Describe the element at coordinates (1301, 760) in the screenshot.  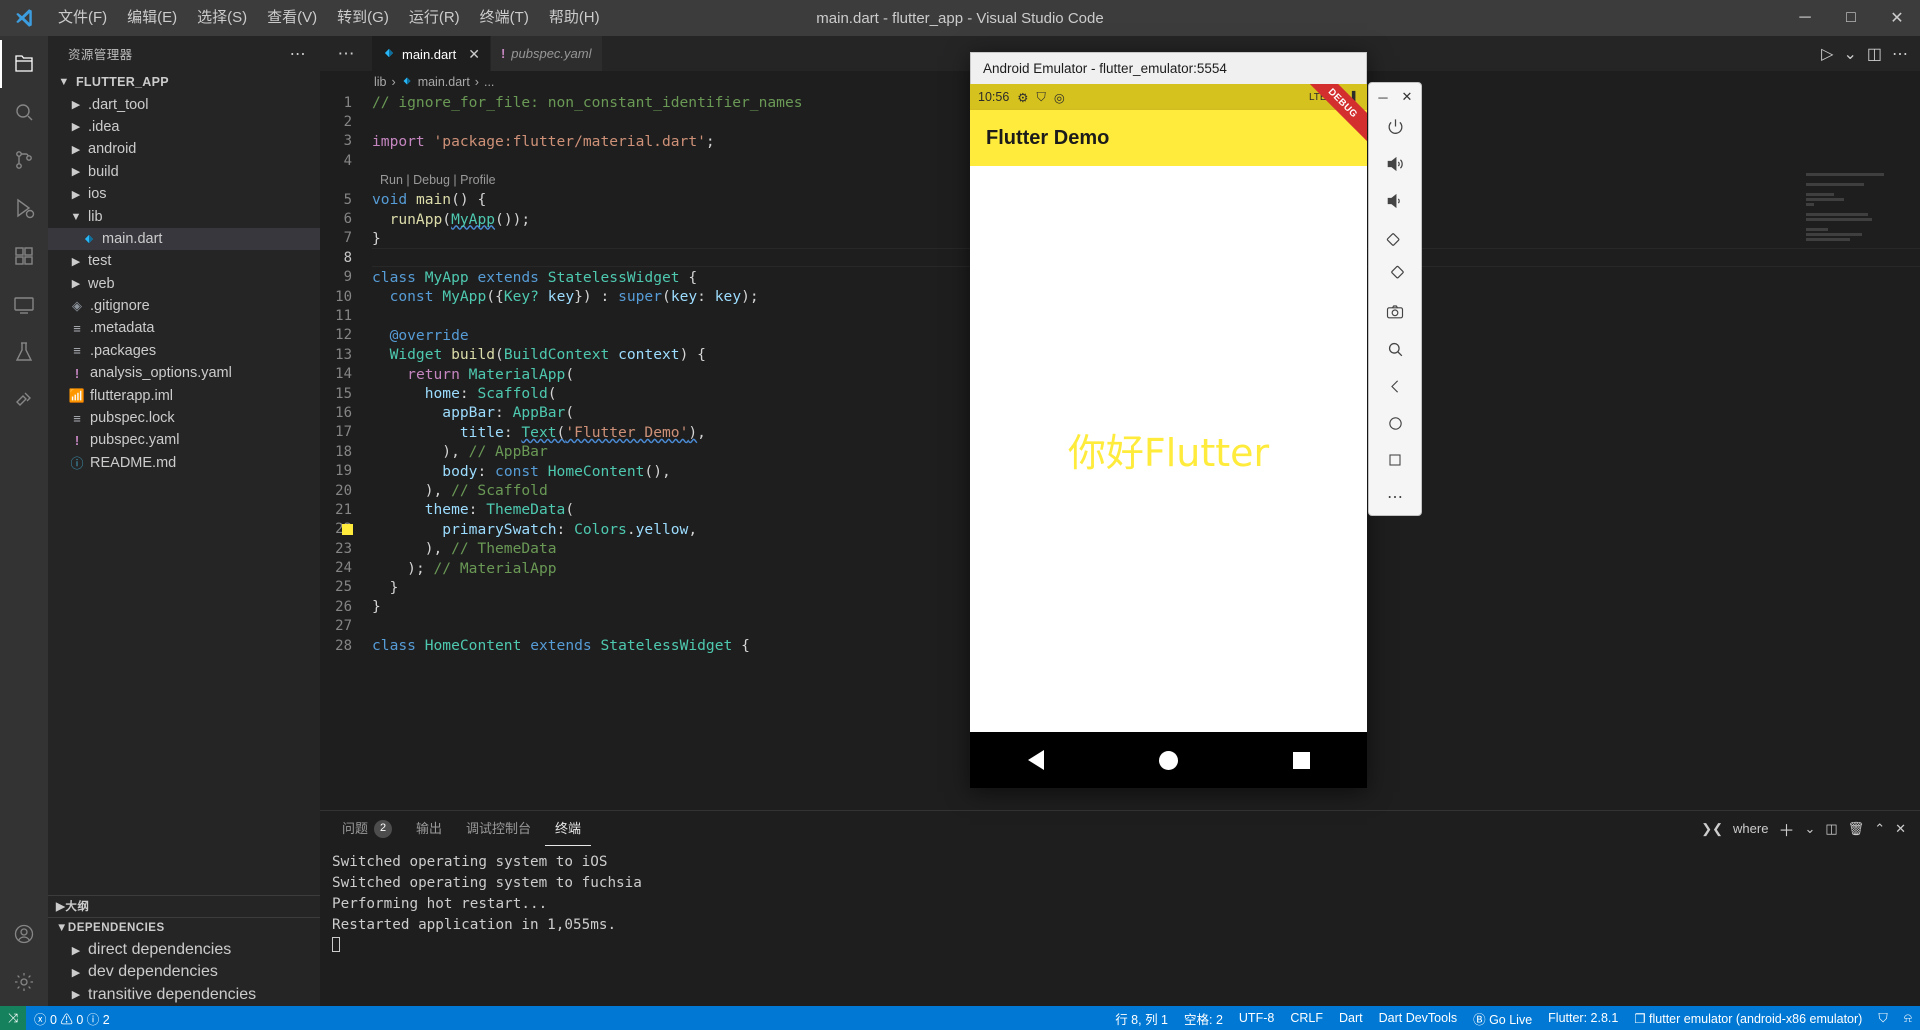
I see `nav-recents-button` at that location.